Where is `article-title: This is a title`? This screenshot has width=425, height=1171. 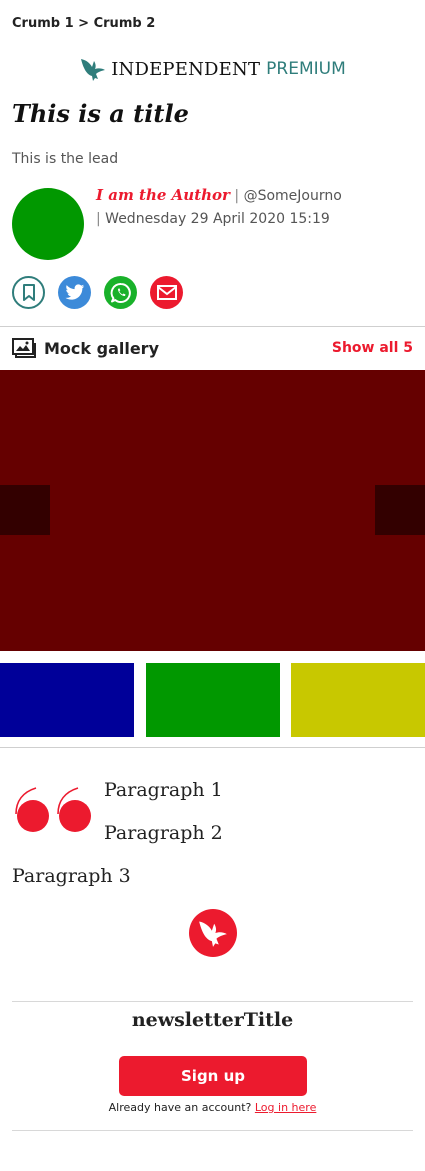
article-title: This is a title is located at coordinates (100, 113).